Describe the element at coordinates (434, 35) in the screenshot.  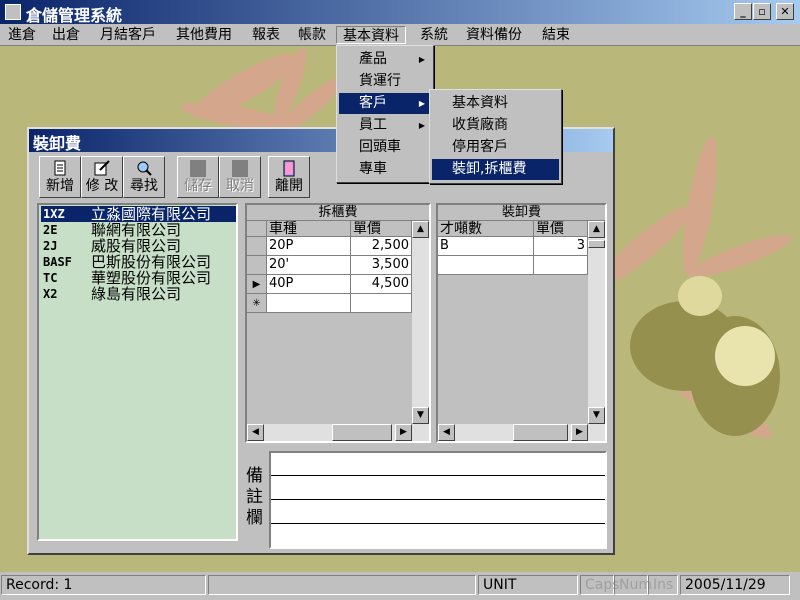
I see `menu-system: 系統` at that location.